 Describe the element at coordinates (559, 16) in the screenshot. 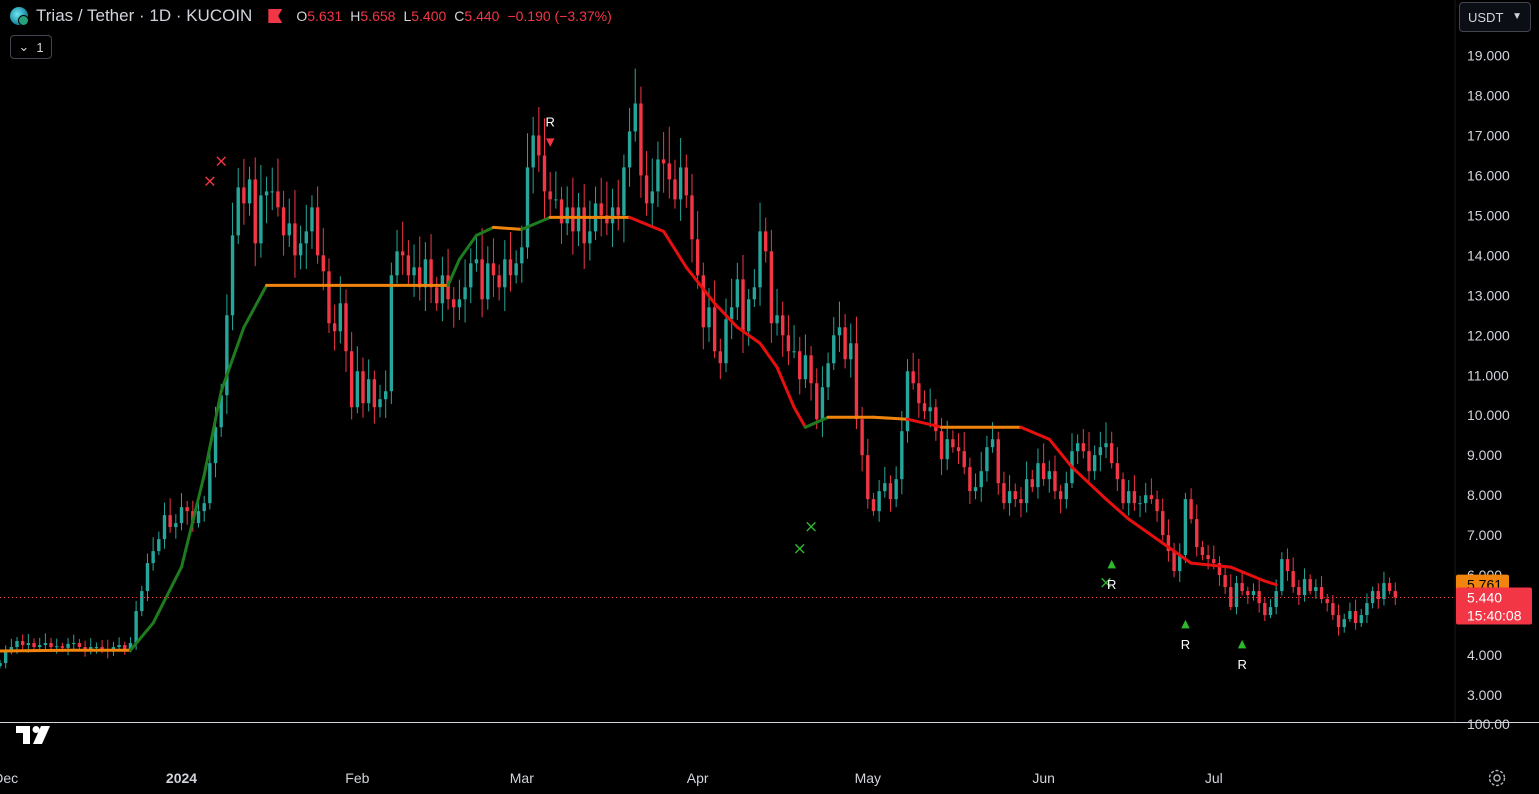

I see `ohlc-change: −0.190 (−3.37%)` at that location.